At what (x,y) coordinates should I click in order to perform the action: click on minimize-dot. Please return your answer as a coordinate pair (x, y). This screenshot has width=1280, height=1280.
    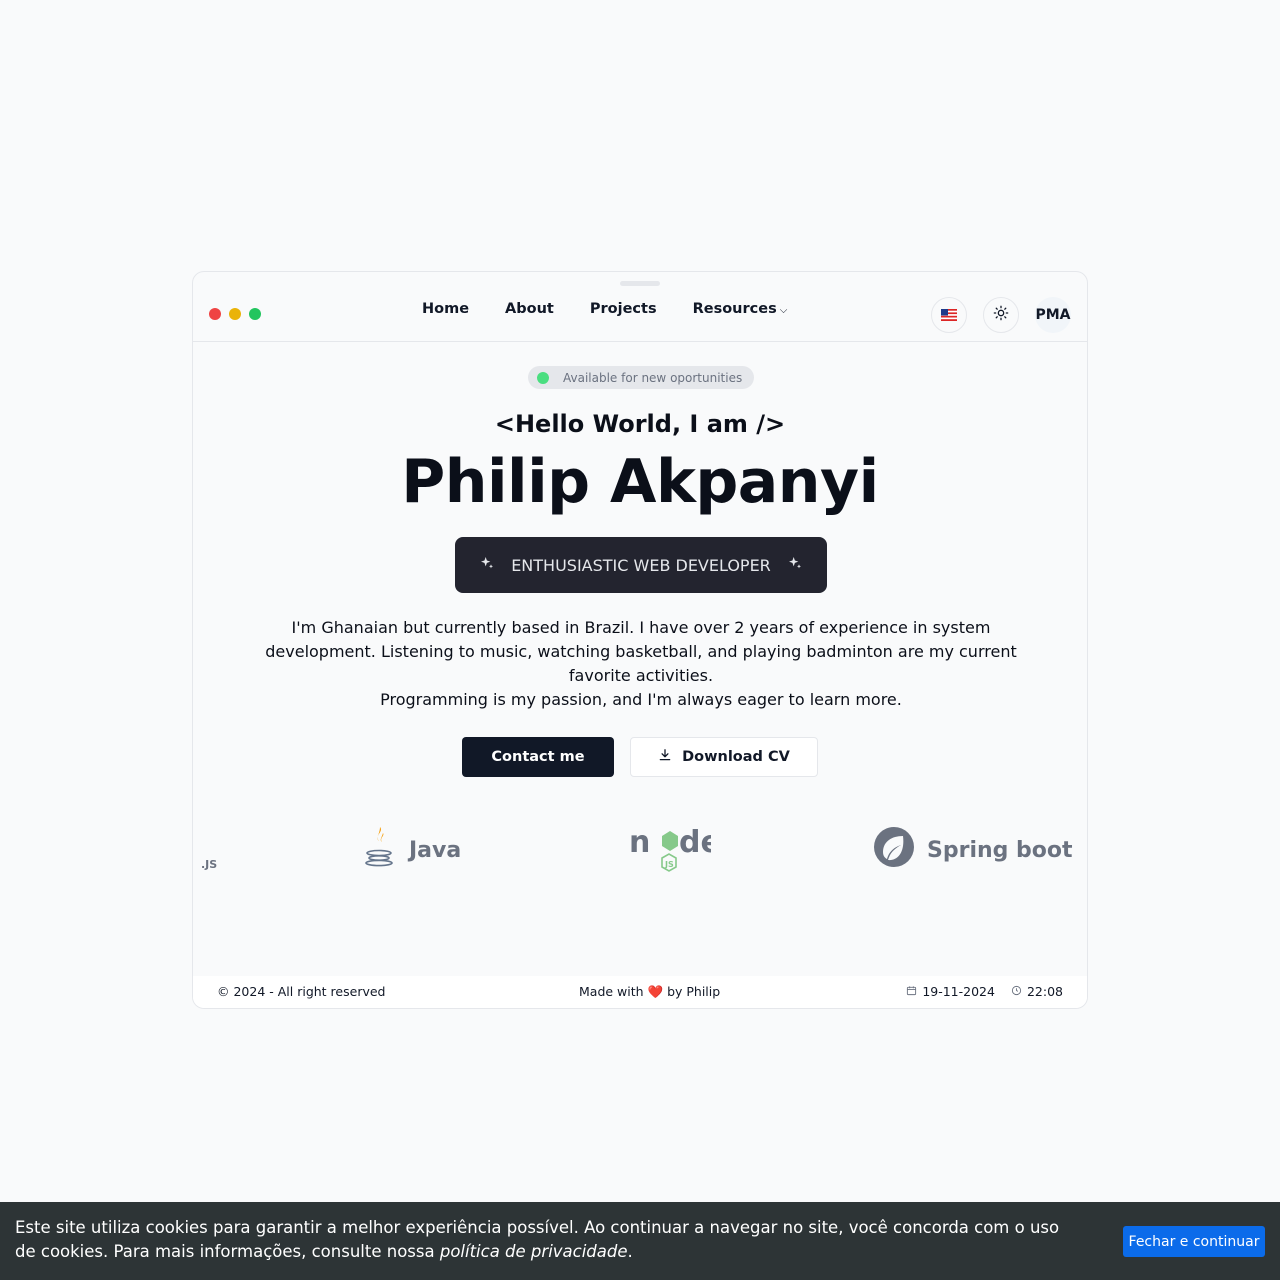
    Looking at the image, I should click on (235, 314).